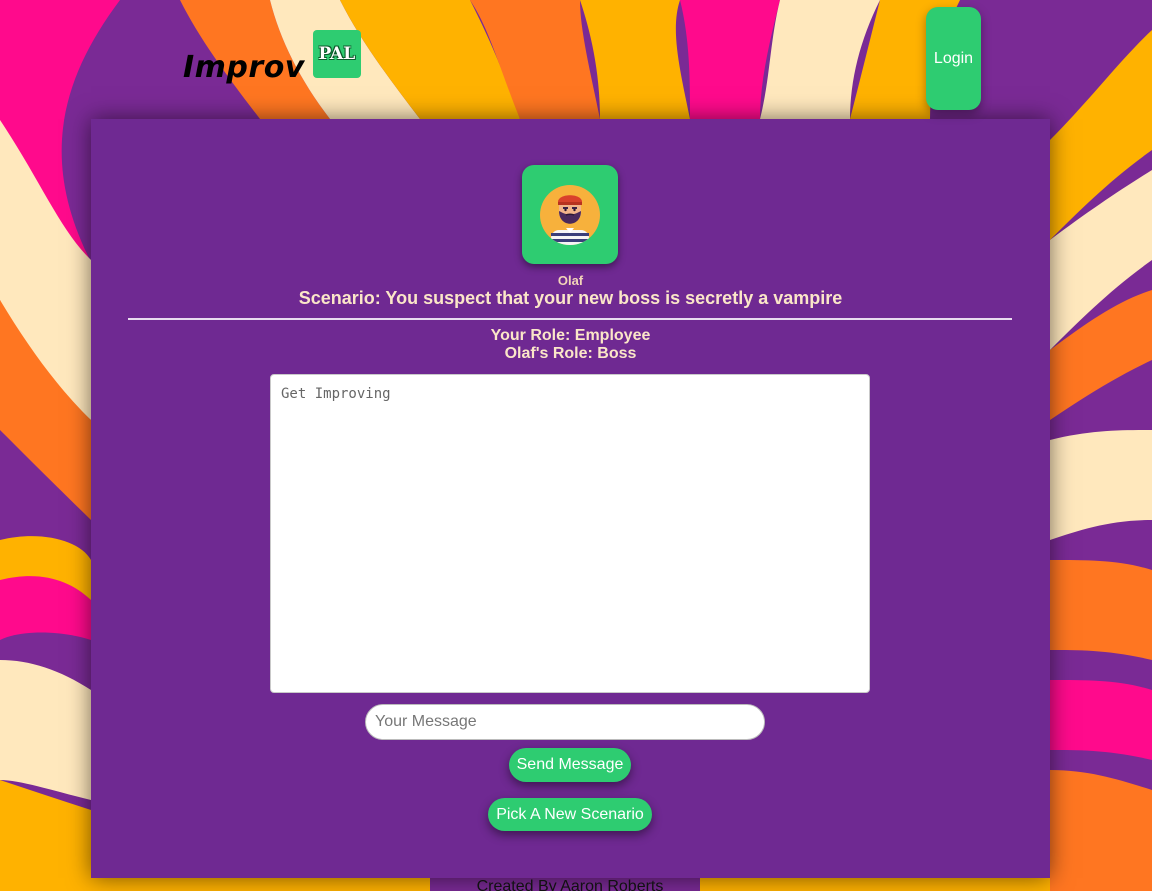 Image resolution: width=1152 pixels, height=891 pixels. I want to click on bearded-man-avatar-icon, so click(570, 214).